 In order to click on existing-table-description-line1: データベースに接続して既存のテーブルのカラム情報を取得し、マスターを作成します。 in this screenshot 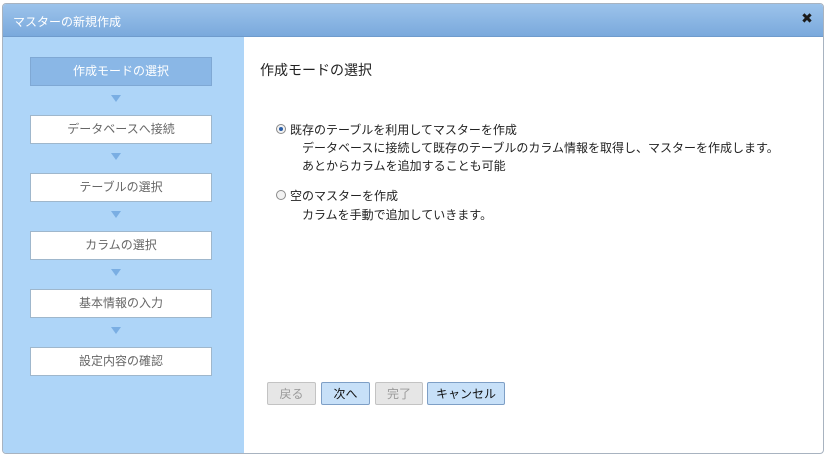, I will do `click(540, 148)`.